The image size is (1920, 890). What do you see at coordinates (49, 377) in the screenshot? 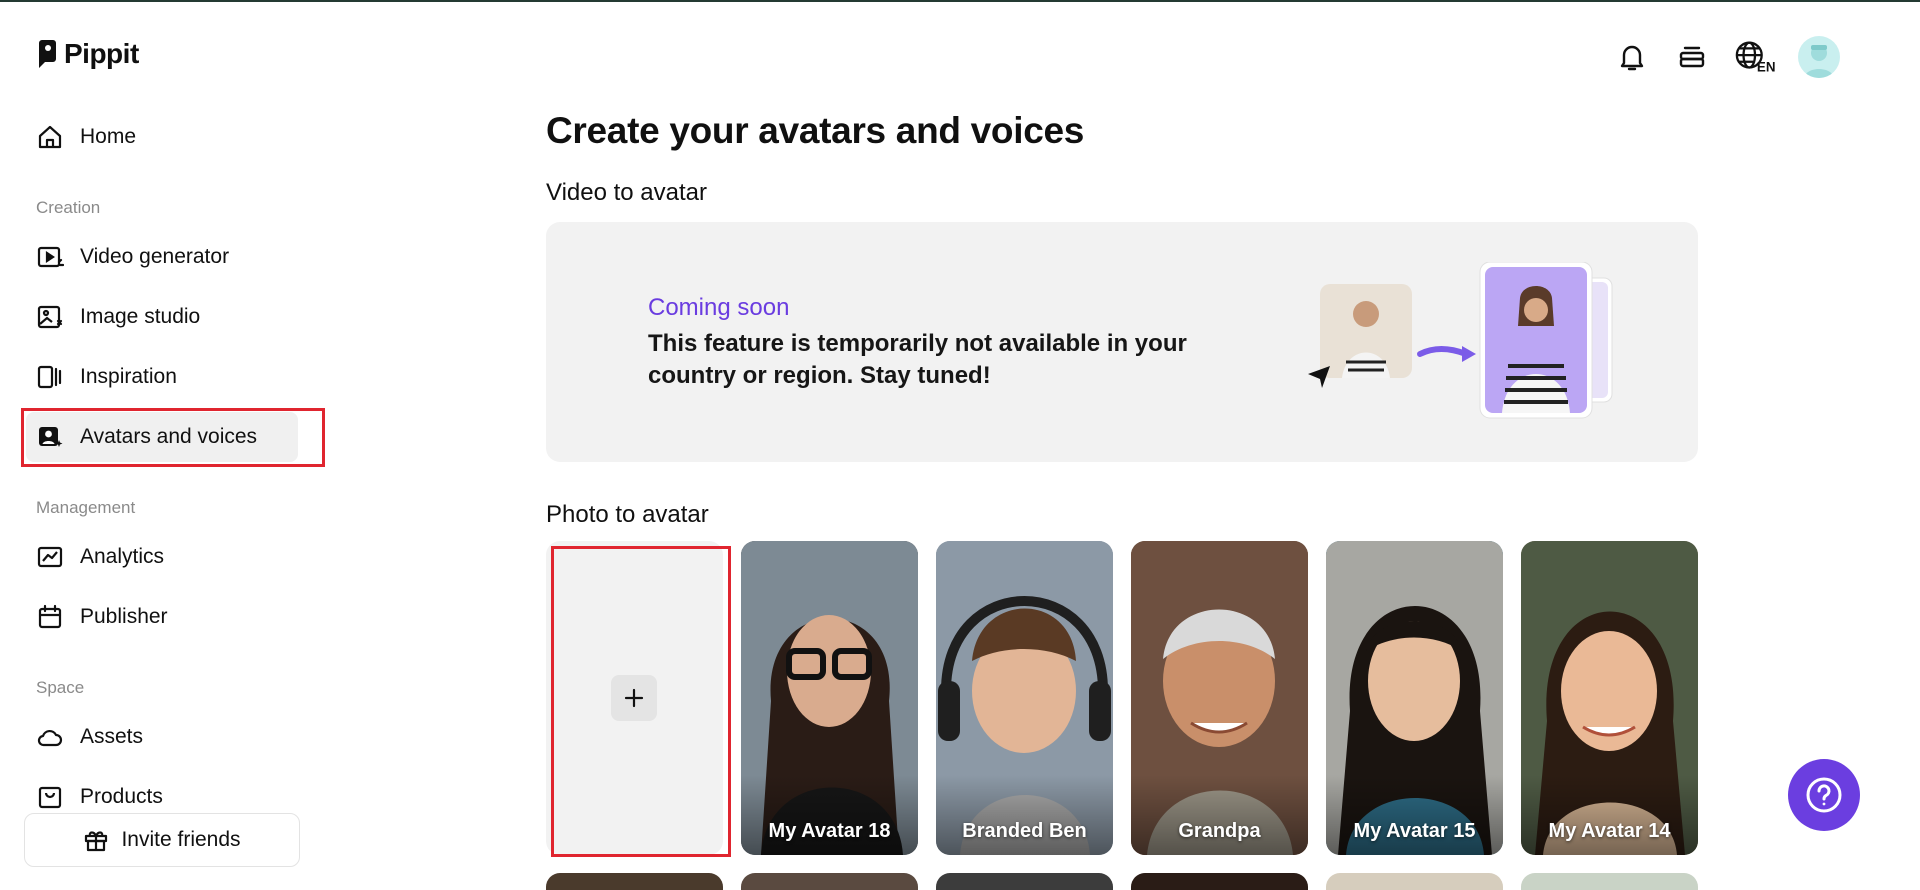
I see `inspiration-icon` at bounding box center [49, 377].